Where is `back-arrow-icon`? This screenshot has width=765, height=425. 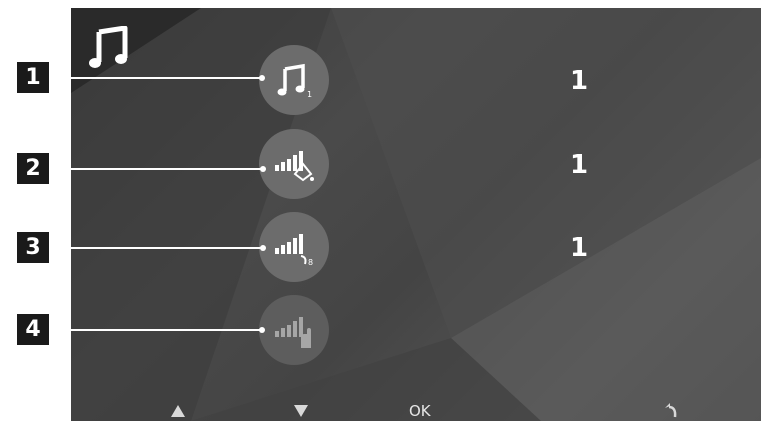 back-arrow-icon is located at coordinates (671, 410).